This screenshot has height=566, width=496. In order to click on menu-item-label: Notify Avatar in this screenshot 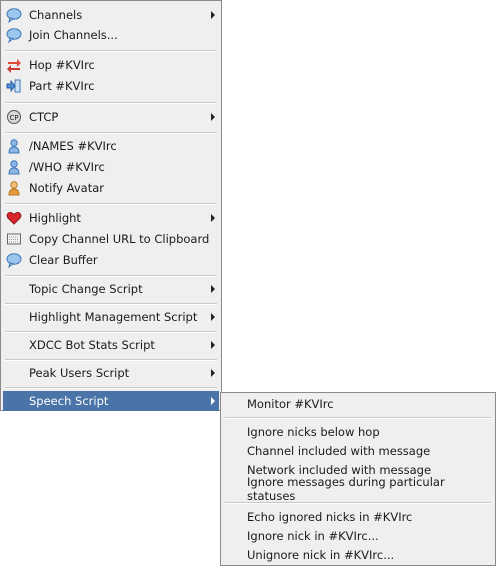, I will do `click(66, 188)`.